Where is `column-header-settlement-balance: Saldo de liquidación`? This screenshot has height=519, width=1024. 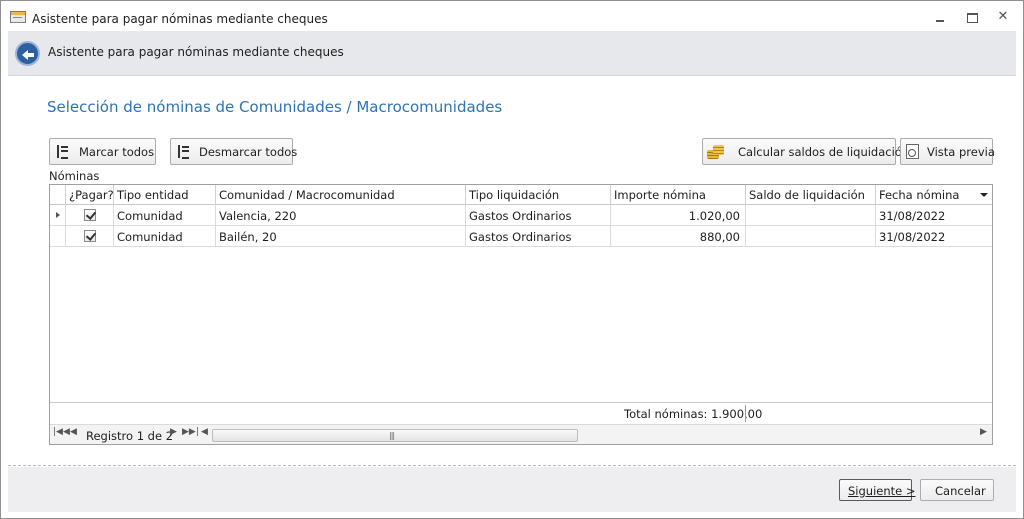 column-header-settlement-balance: Saldo de liquidación is located at coordinates (811, 195).